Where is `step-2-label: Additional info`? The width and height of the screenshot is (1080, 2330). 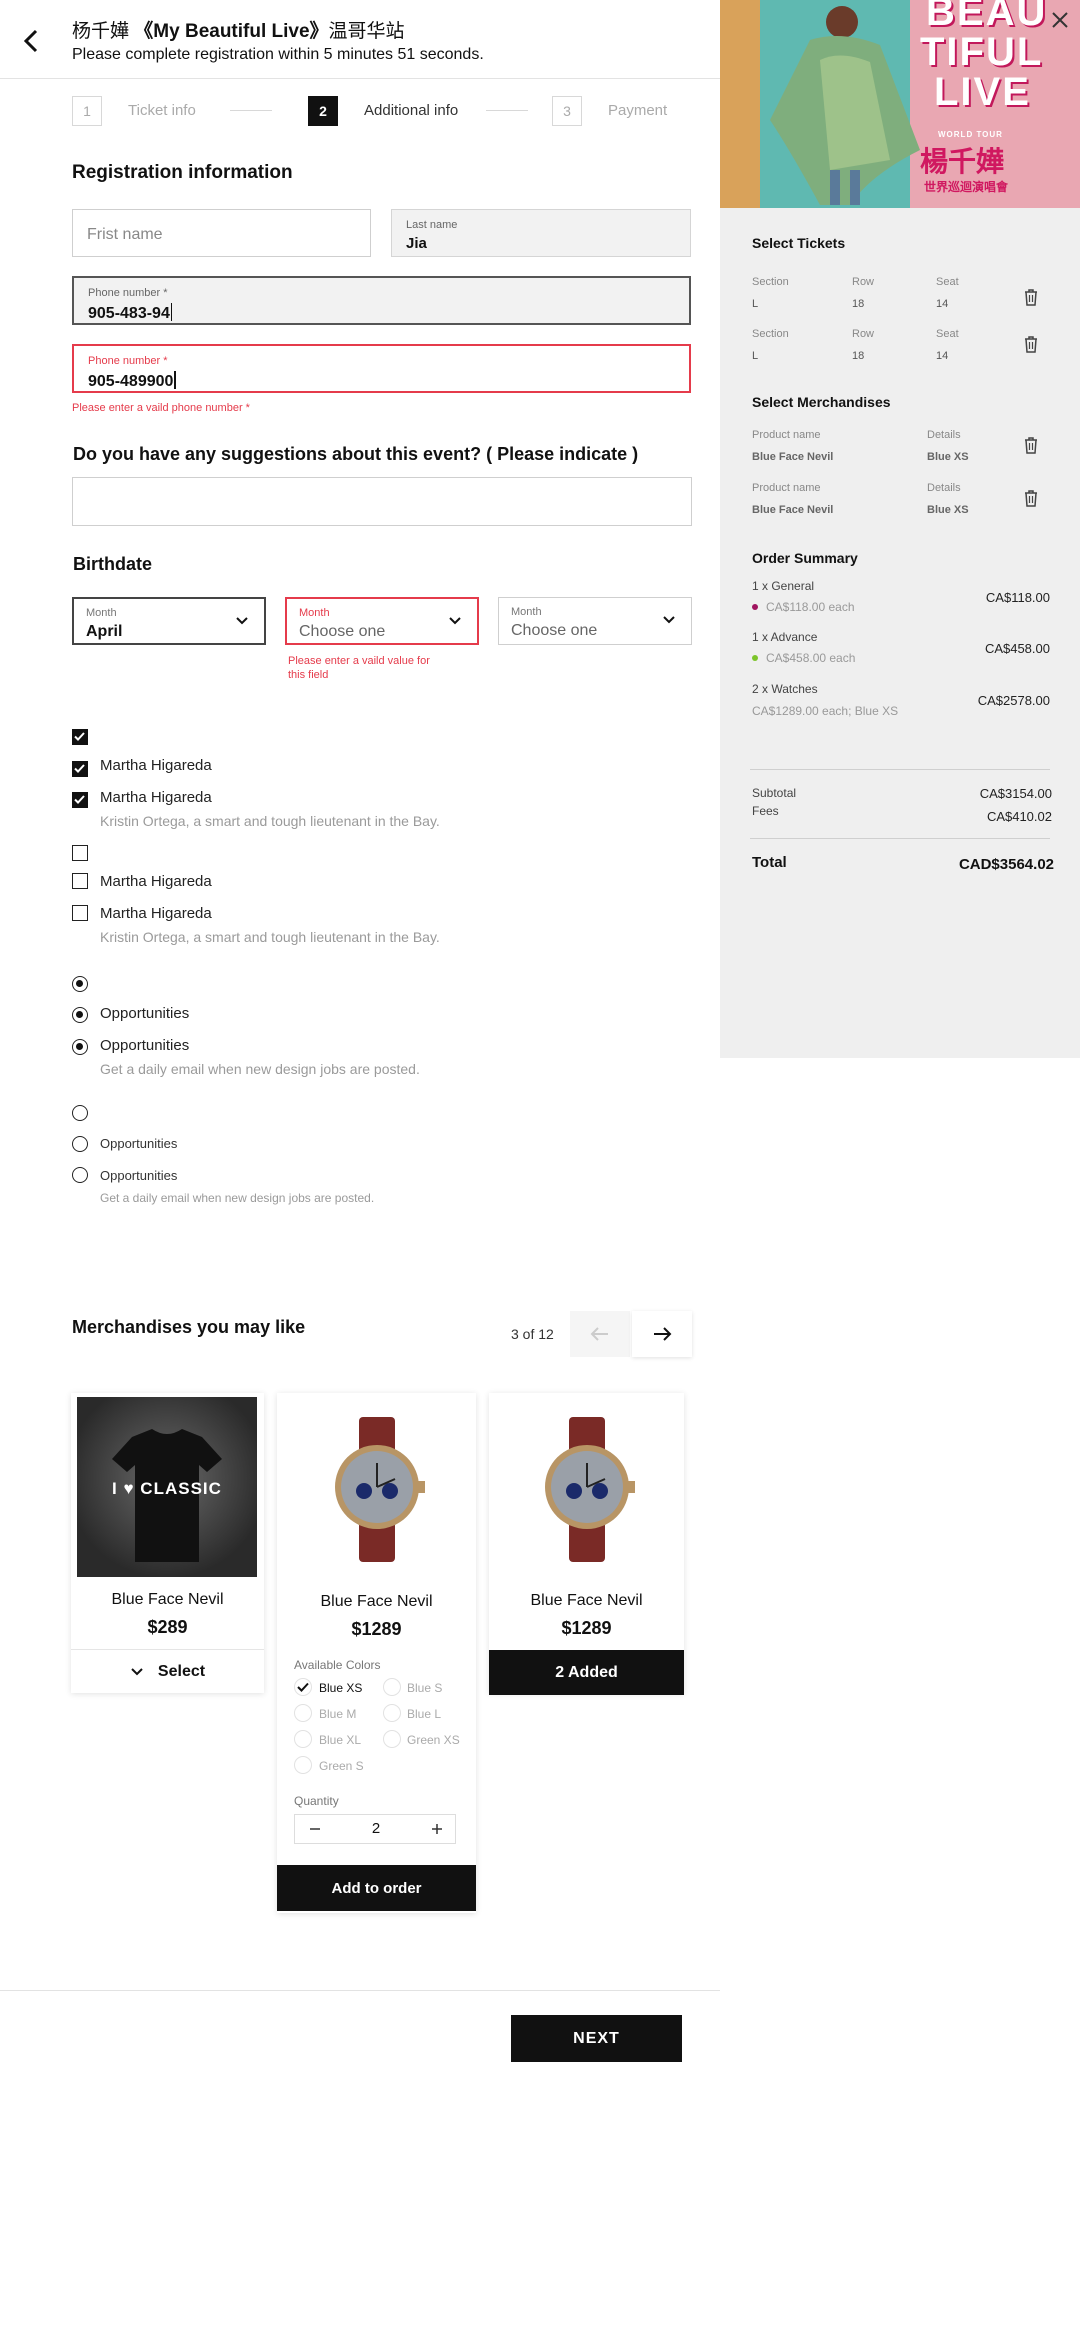 step-2-label: Additional info is located at coordinates (411, 110).